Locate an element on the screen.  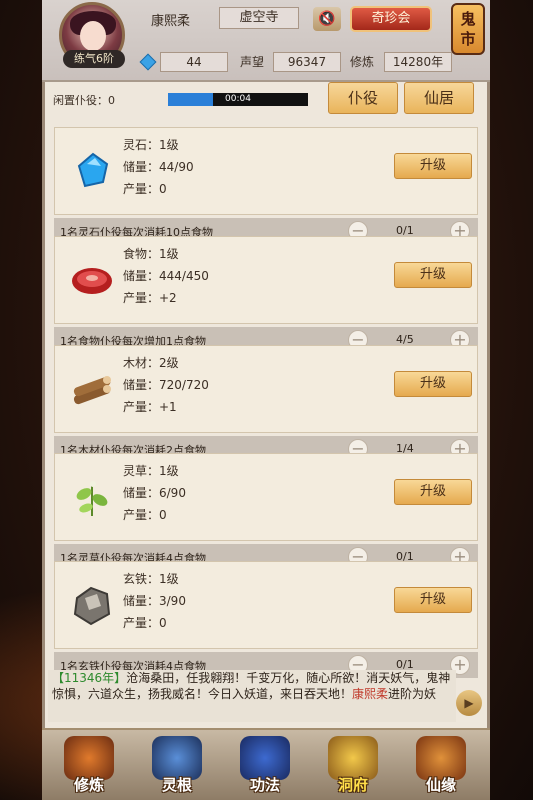
resource-level: 灵草：1级 is located at coordinates (151, 471).